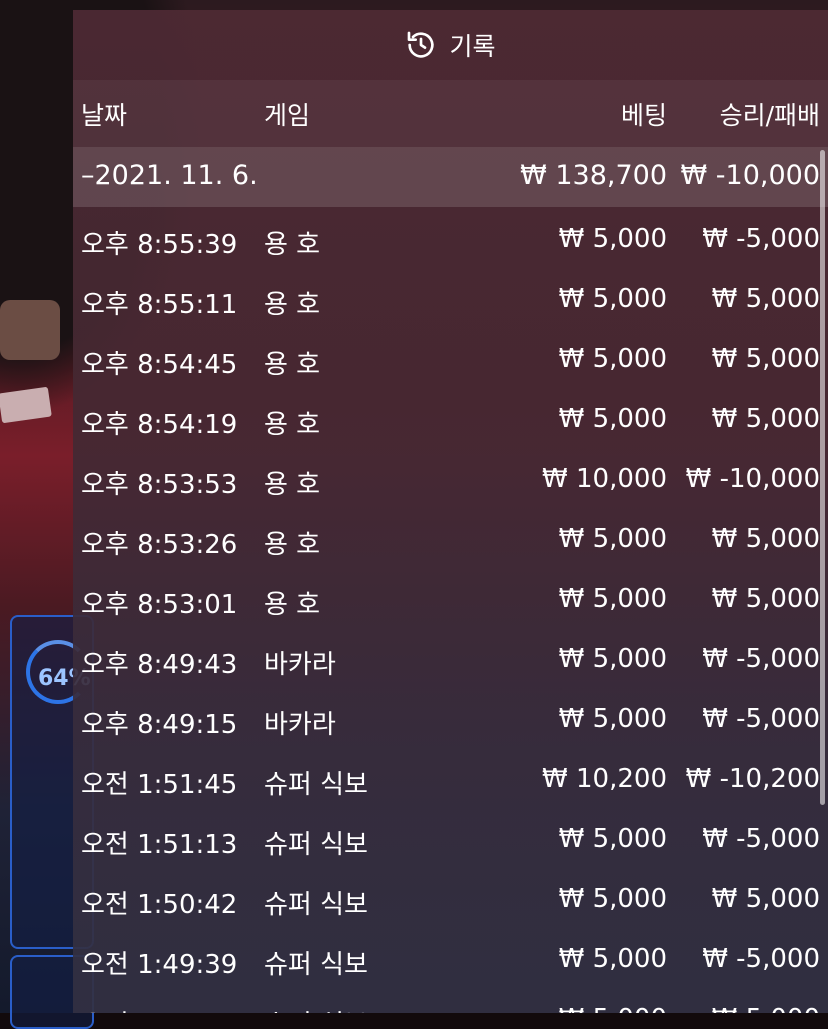  I want to click on row-bet: ₩ 10,200, so click(604, 779).